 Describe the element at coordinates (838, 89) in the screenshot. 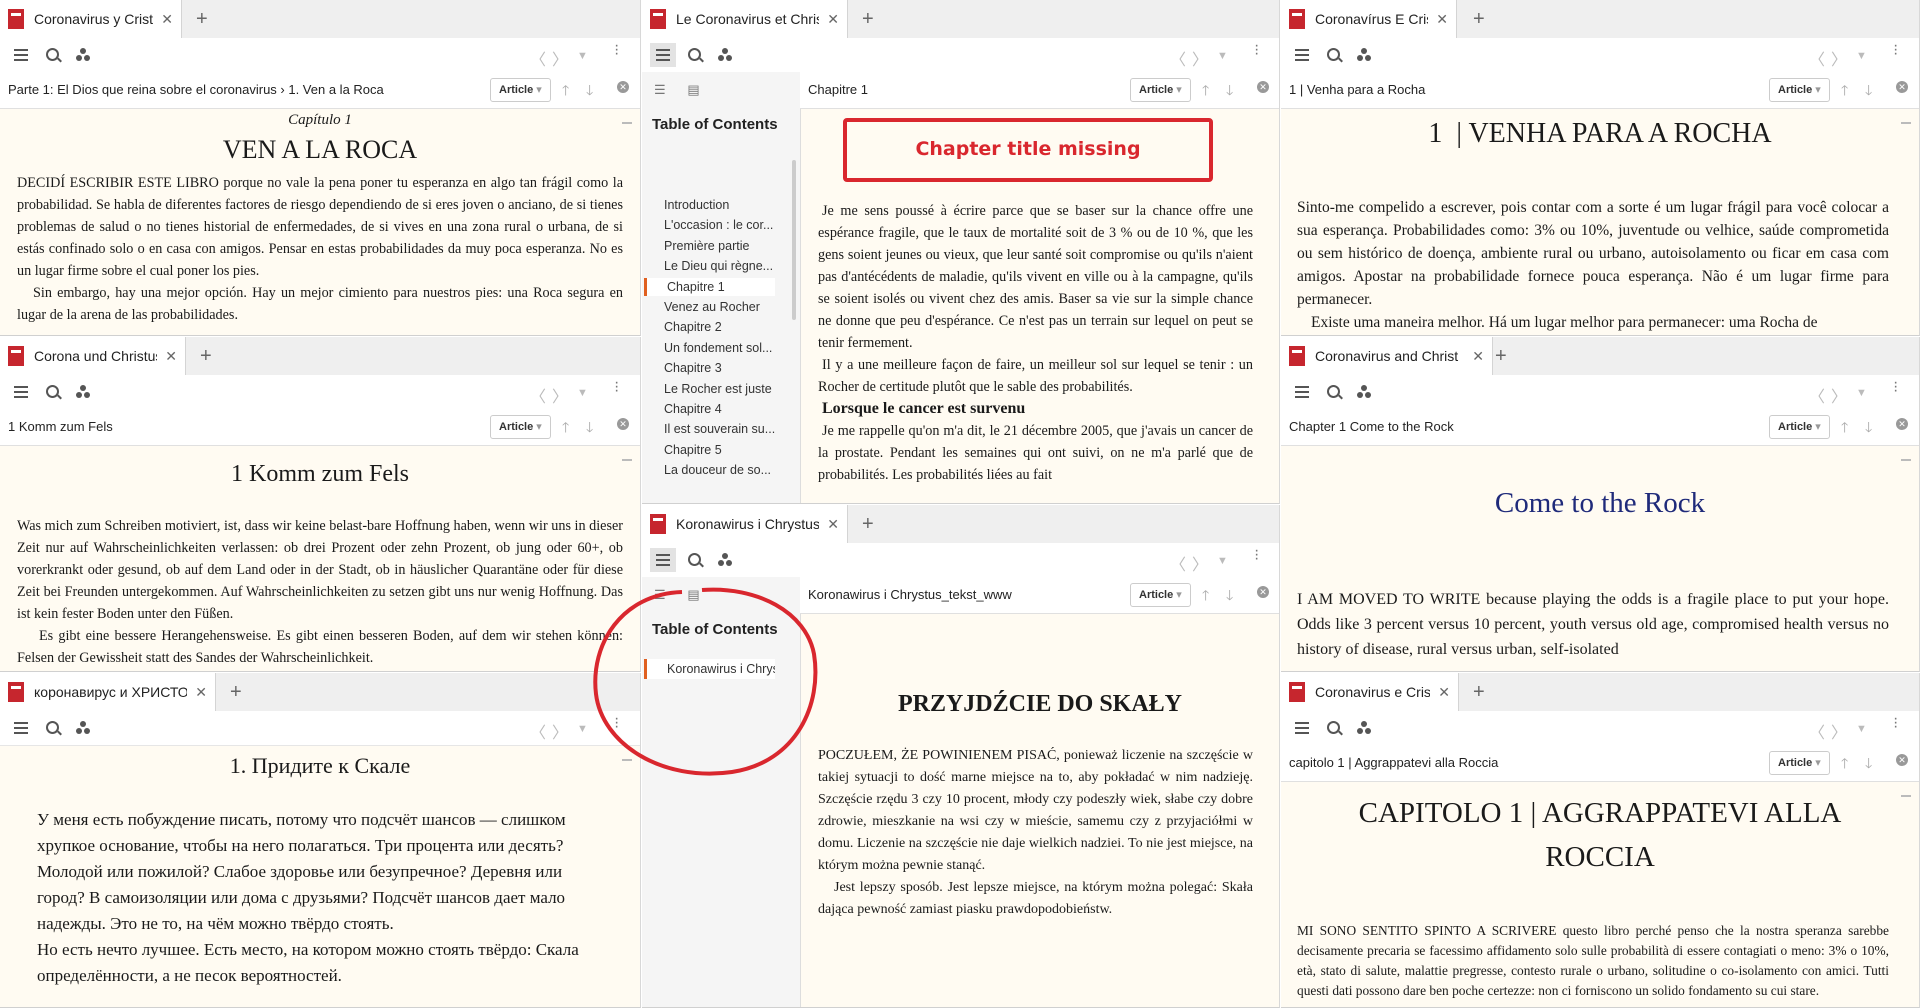

I see `breadcrumb: Chapitre 1` at that location.